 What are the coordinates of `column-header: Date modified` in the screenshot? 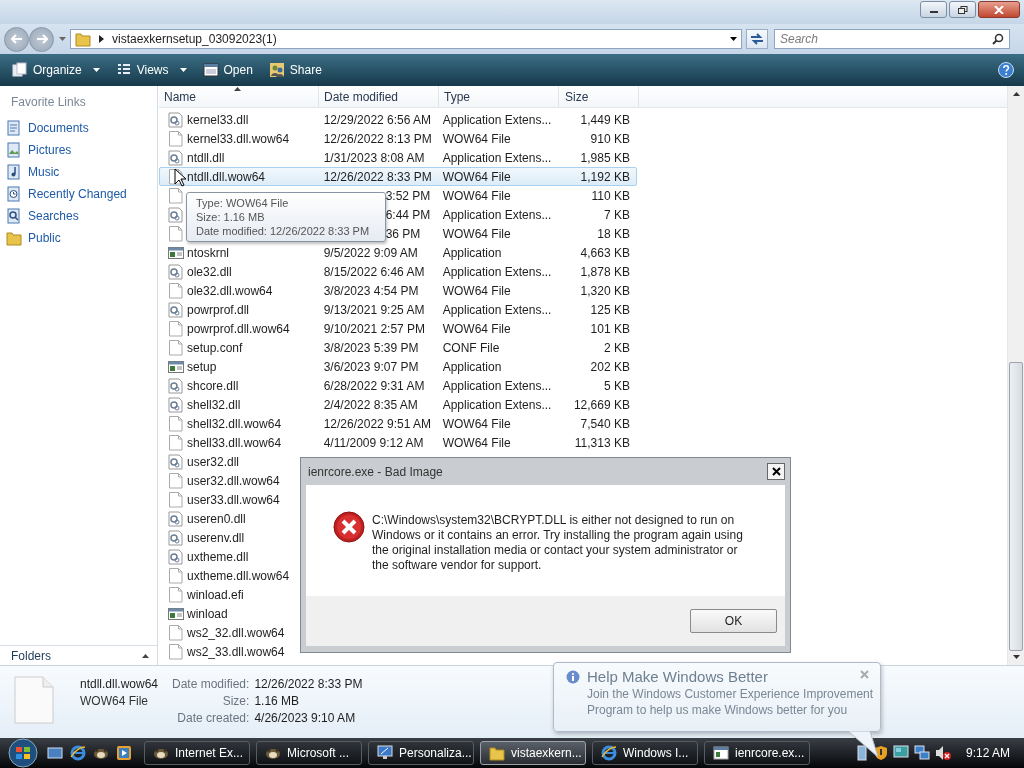 It's located at (379, 97).